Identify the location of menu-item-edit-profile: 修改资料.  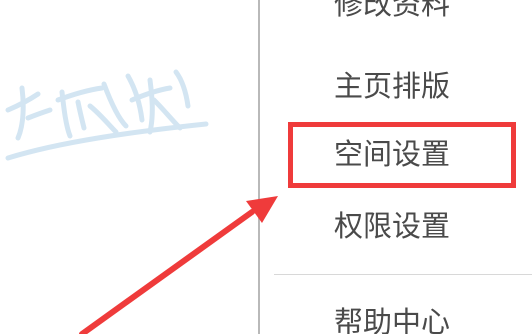
(392, 9).